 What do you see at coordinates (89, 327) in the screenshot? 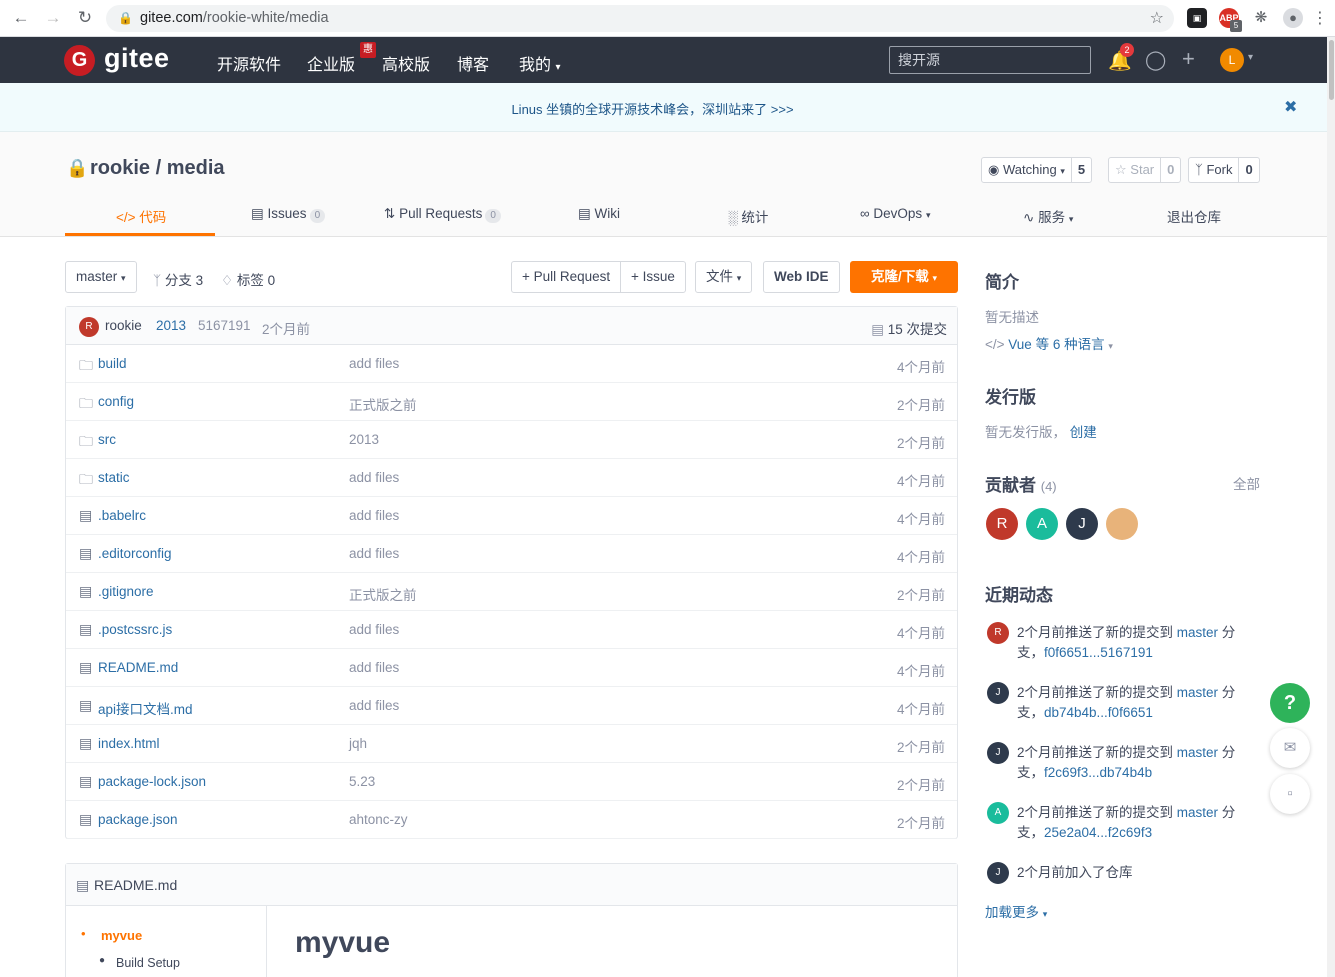
I see `commit-author-avatar: R` at bounding box center [89, 327].